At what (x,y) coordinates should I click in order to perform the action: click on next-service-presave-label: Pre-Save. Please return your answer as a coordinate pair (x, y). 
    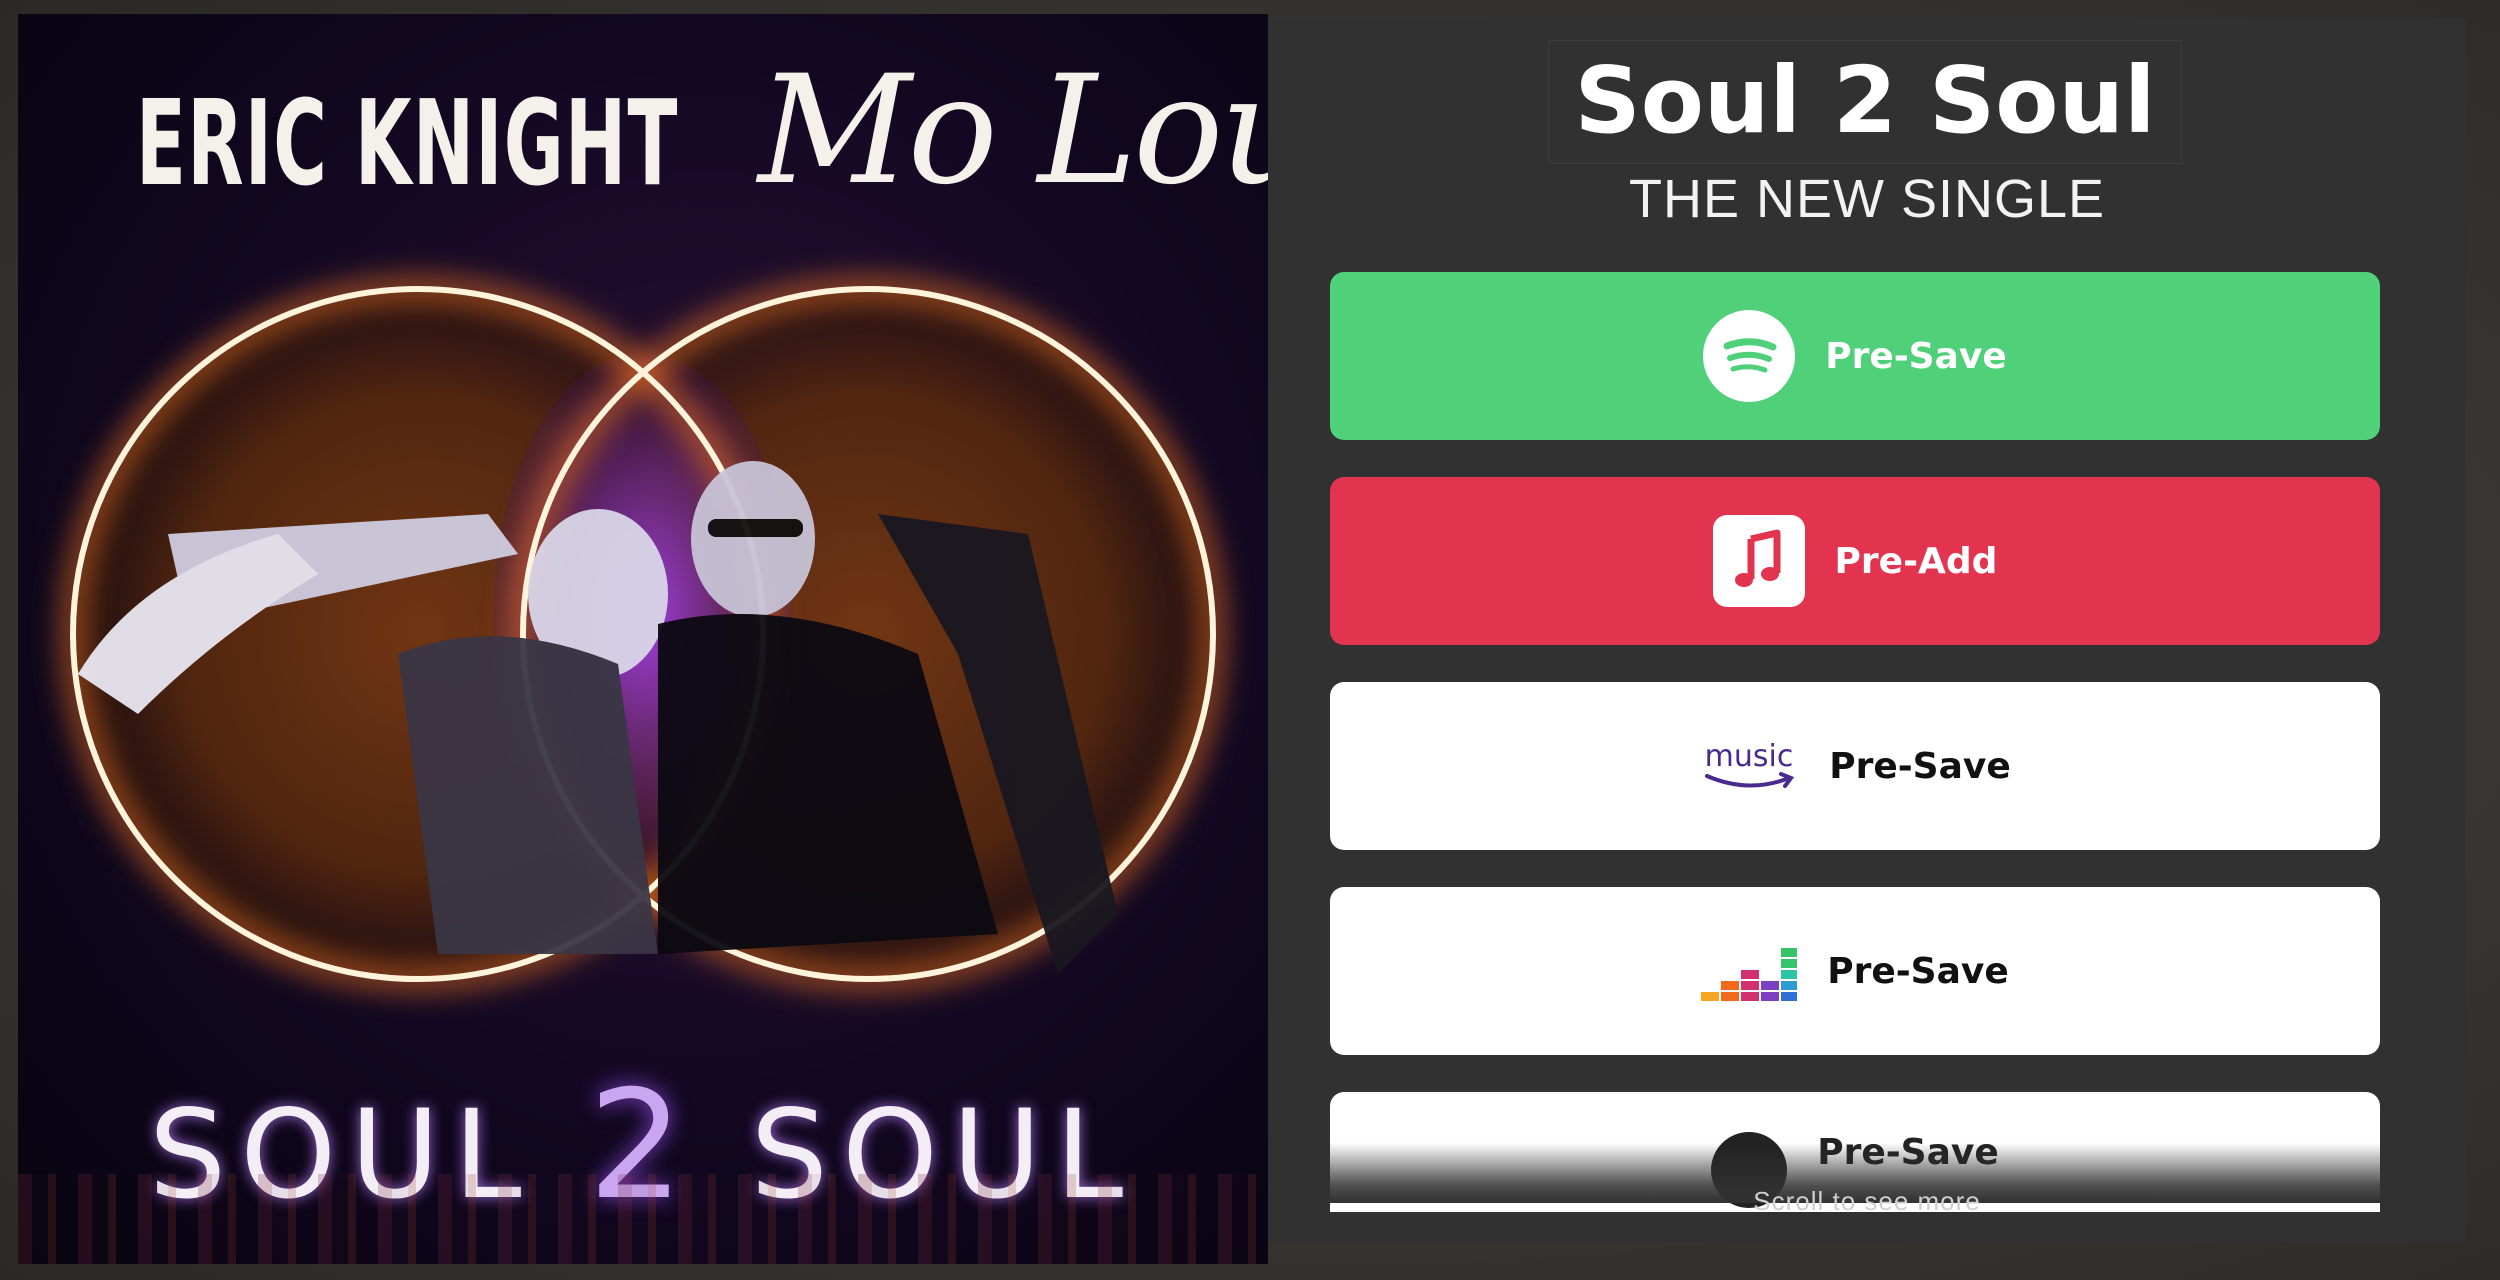
    Looking at the image, I should click on (1908, 1152).